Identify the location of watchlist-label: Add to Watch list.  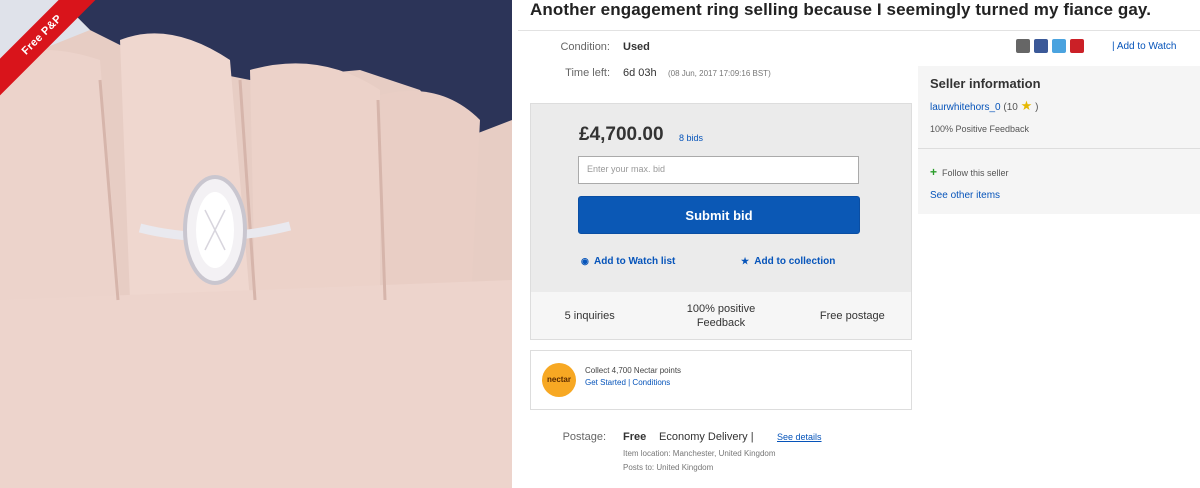
(635, 261).